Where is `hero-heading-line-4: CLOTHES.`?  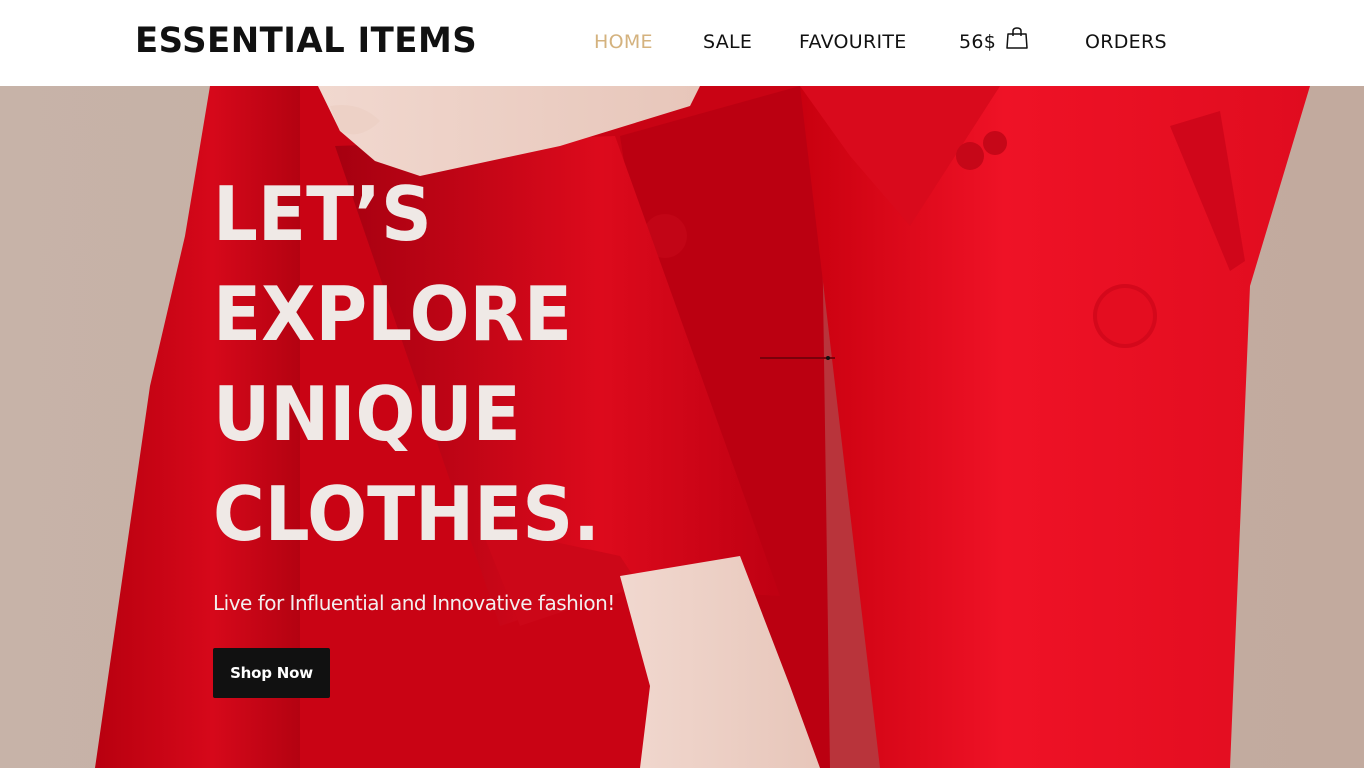
hero-heading-line-4: CLOTHES. is located at coordinates (406, 514).